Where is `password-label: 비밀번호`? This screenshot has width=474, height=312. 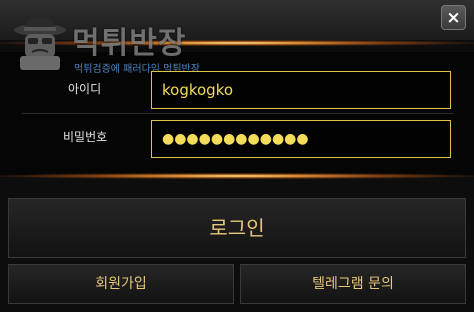
password-label: 비밀번호 is located at coordinates (85, 137).